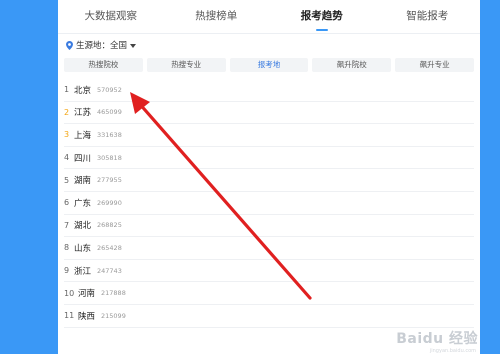  I want to click on list-item: 4 四川 305818, so click(269, 158).